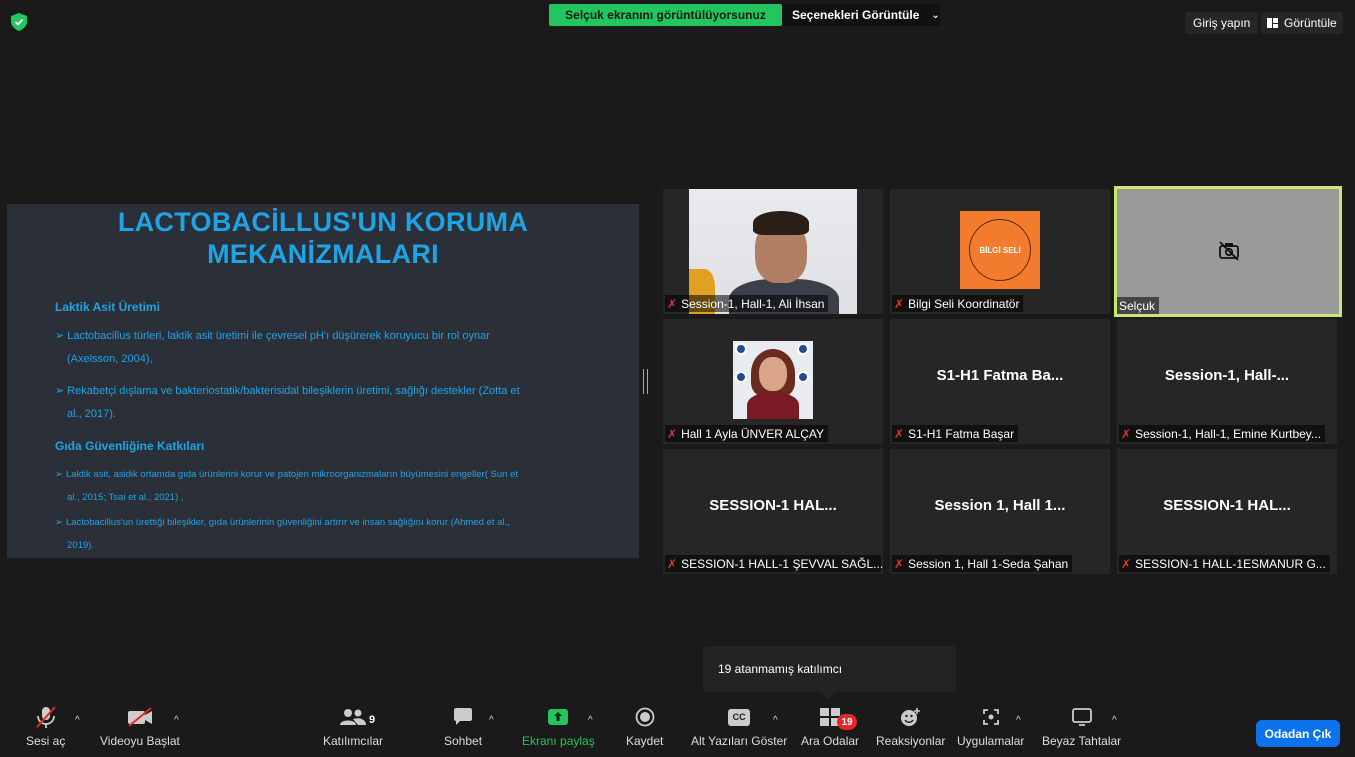 This screenshot has height=757, width=1355. What do you see at coordinates (125, 497) in the screenshot?
I see `slide-text: al., 2015; Tsai et al., 2021) ,` at bounding box center [125, 497].